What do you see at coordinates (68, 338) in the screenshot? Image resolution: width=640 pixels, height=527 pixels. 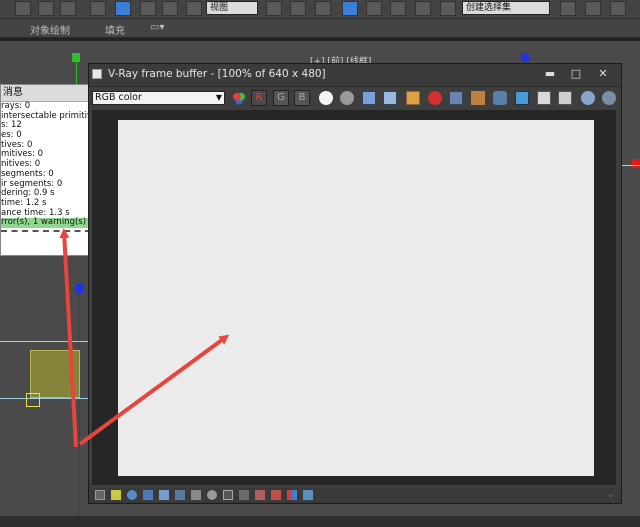 I see `annotation-arrow-up` at bounding box center [68, 338].